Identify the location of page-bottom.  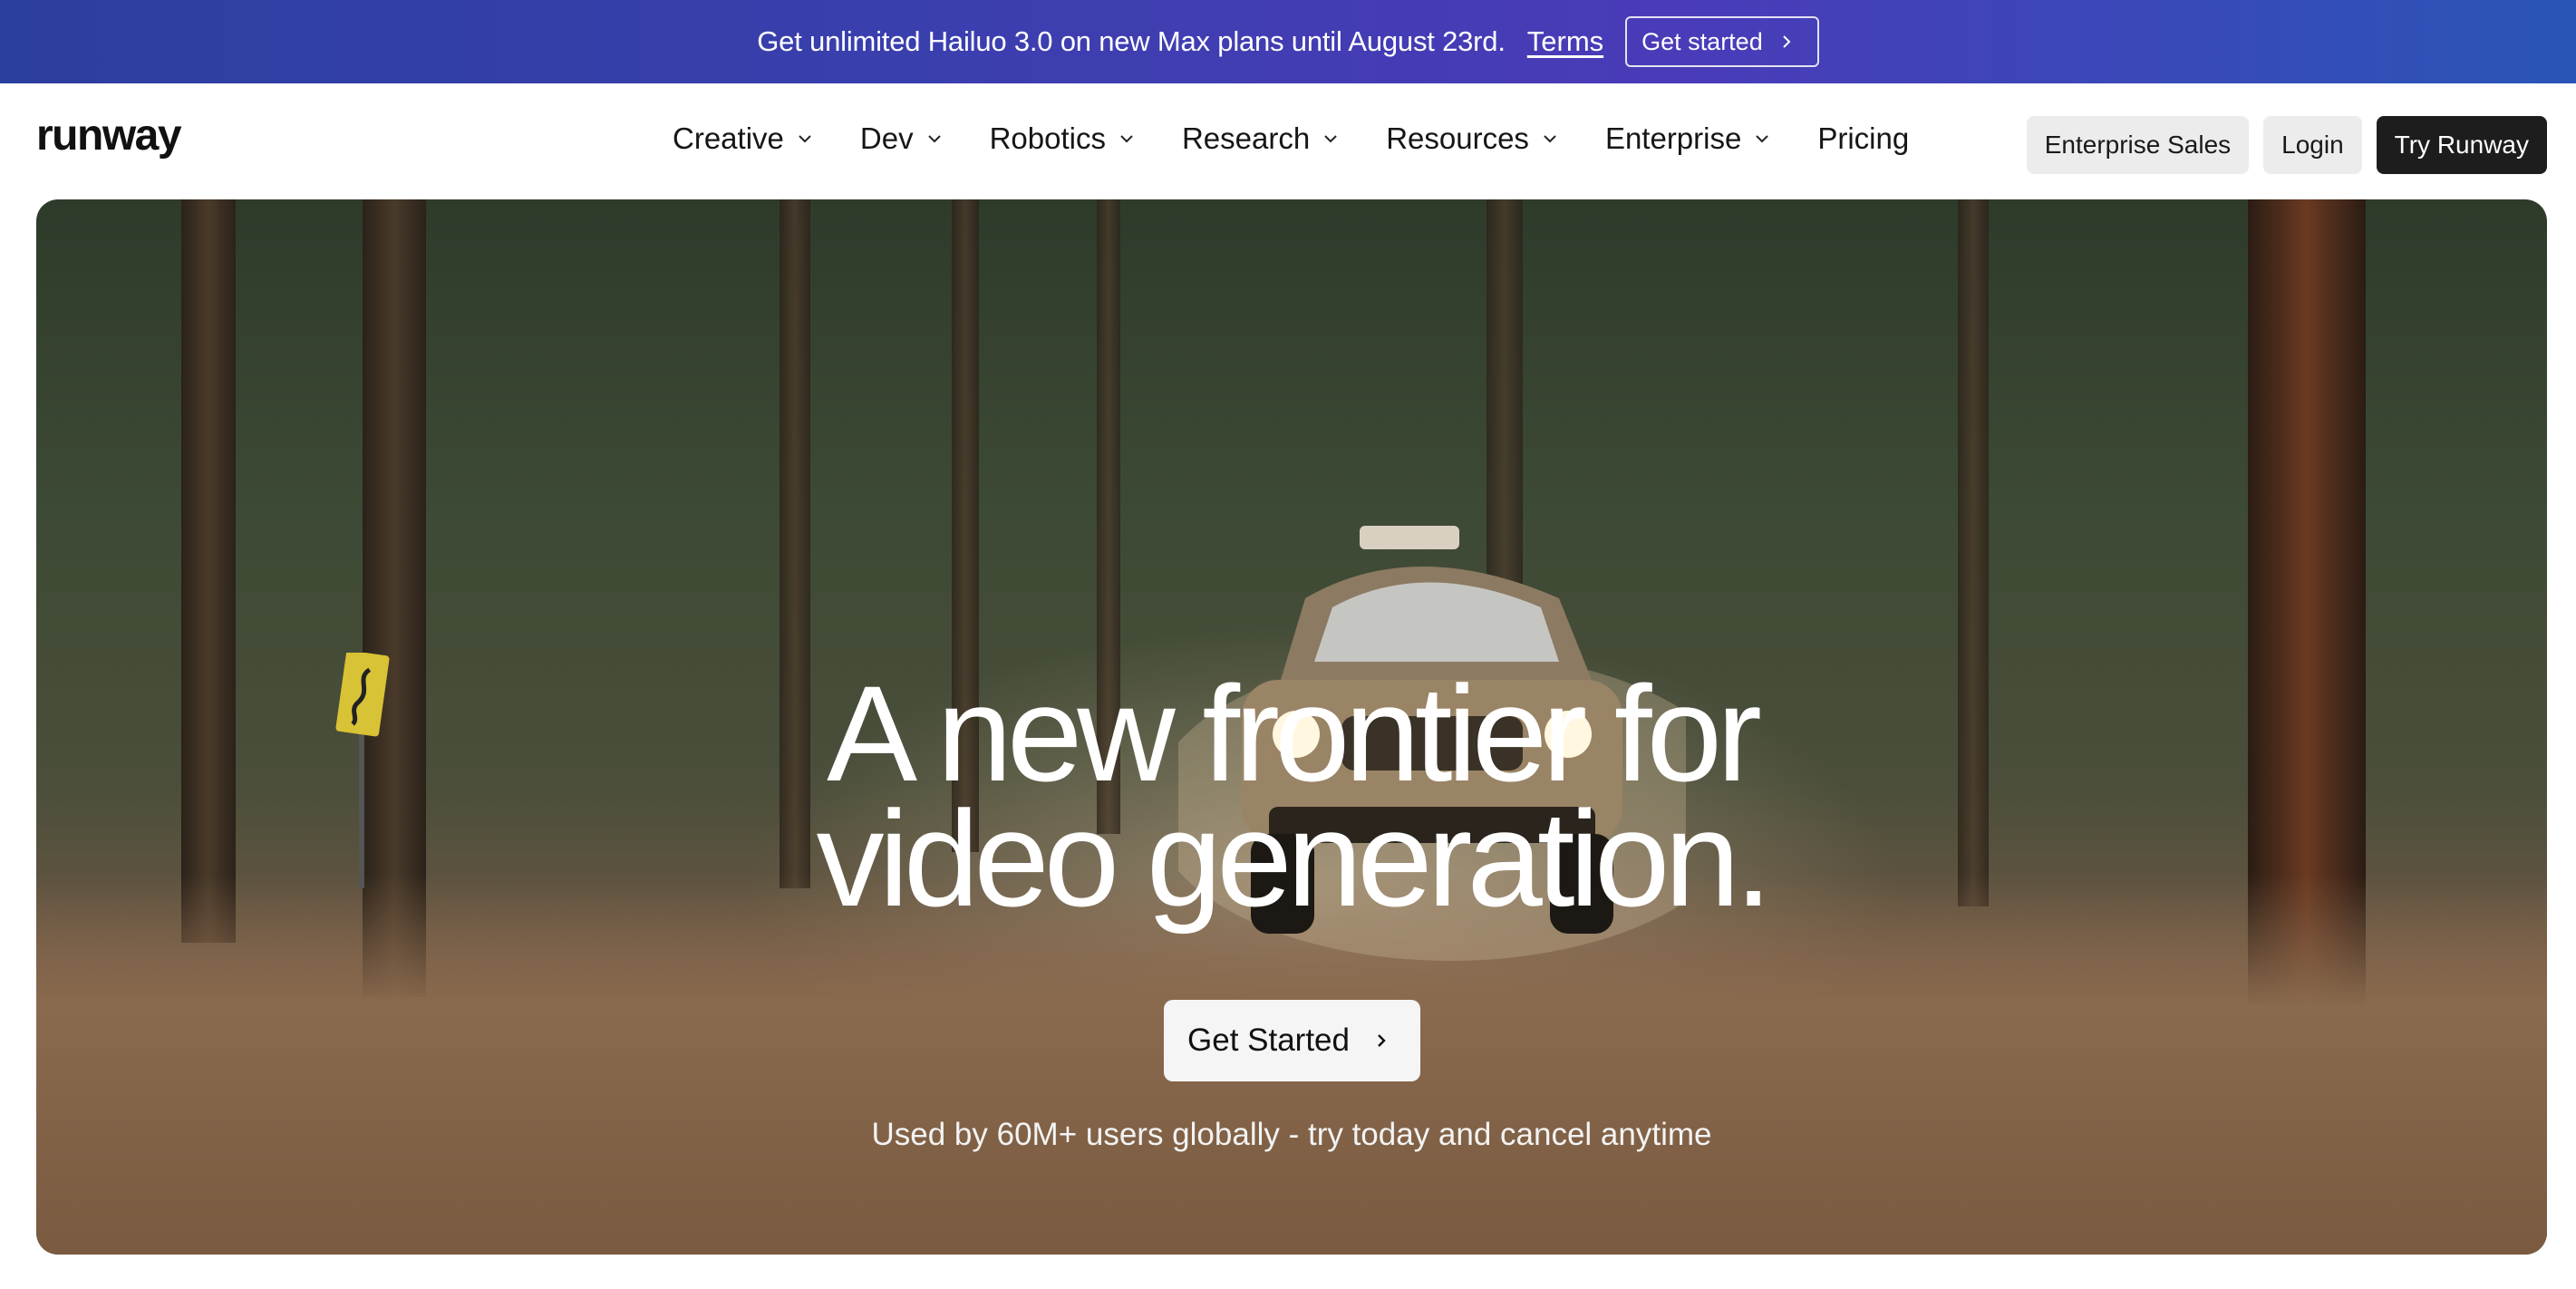
(1288, 1272).